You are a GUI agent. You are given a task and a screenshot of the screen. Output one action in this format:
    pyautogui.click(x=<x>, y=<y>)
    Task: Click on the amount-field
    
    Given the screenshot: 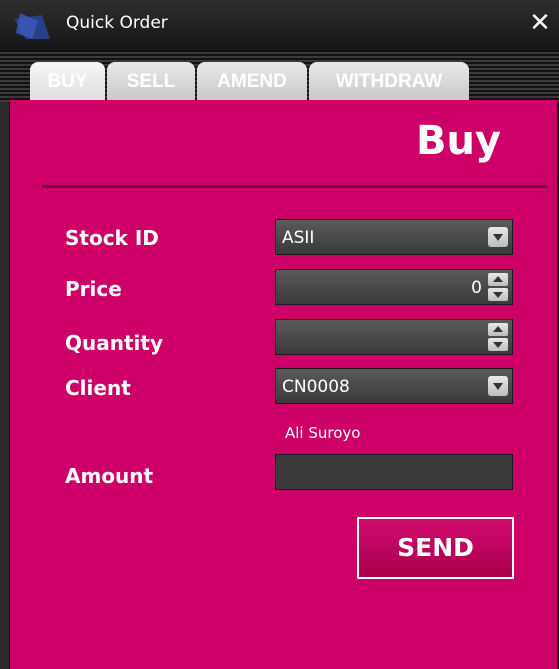 What is the action you would take?
    pyautogui.click(x=394, y=472)
    